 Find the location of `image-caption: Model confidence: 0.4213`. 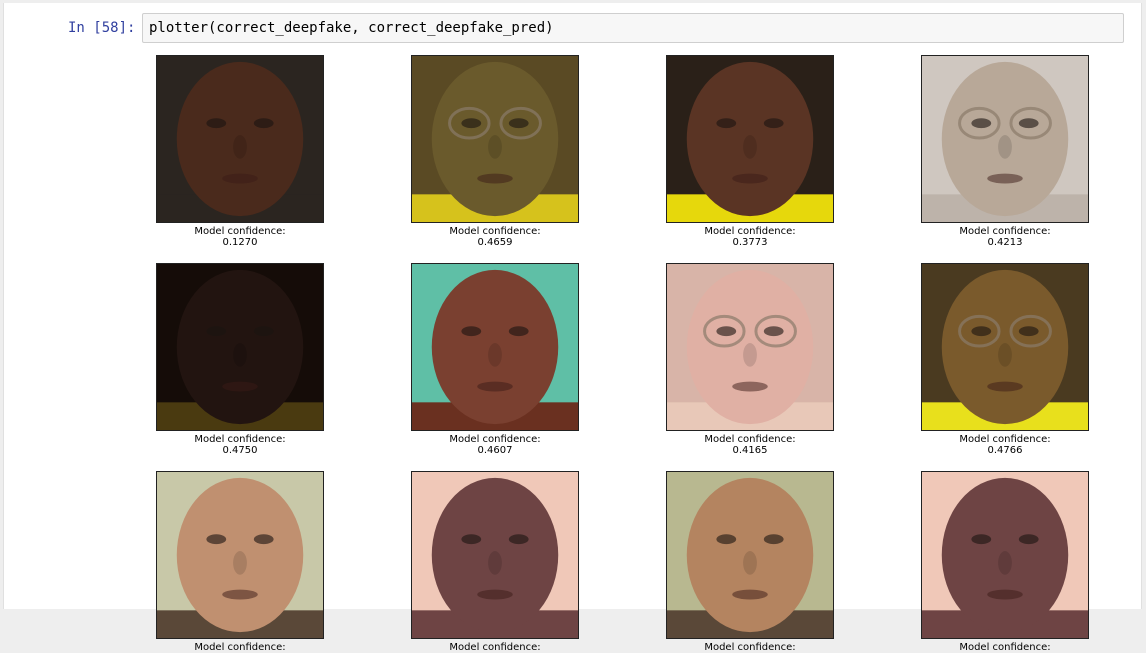

image-caption: Model confidence: 0.4213 is located at coordinates (1005, 237).